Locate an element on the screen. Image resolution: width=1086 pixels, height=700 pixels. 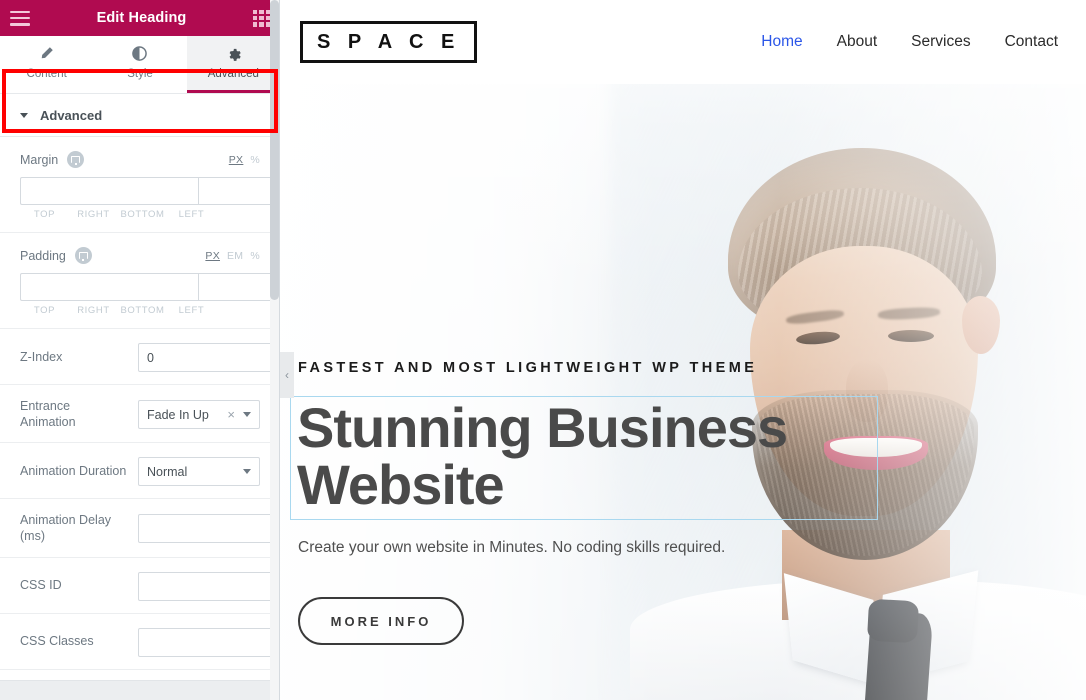
animation-delay-label: Animation Delay (ms) is located at coordinates (66, 528).